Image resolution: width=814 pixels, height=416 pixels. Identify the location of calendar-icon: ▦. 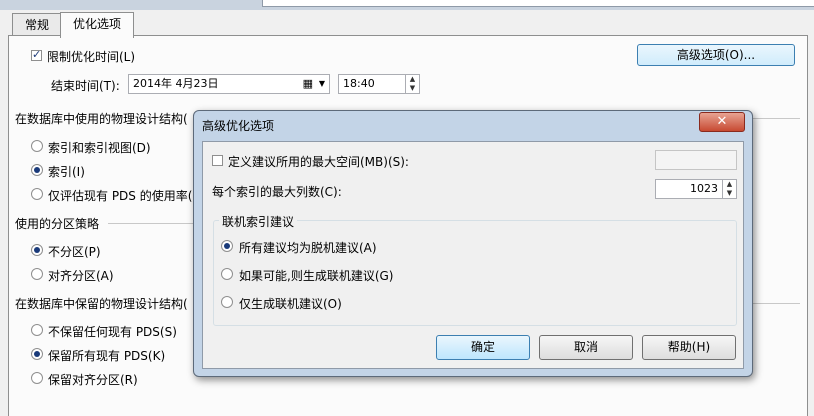
(308, 84).